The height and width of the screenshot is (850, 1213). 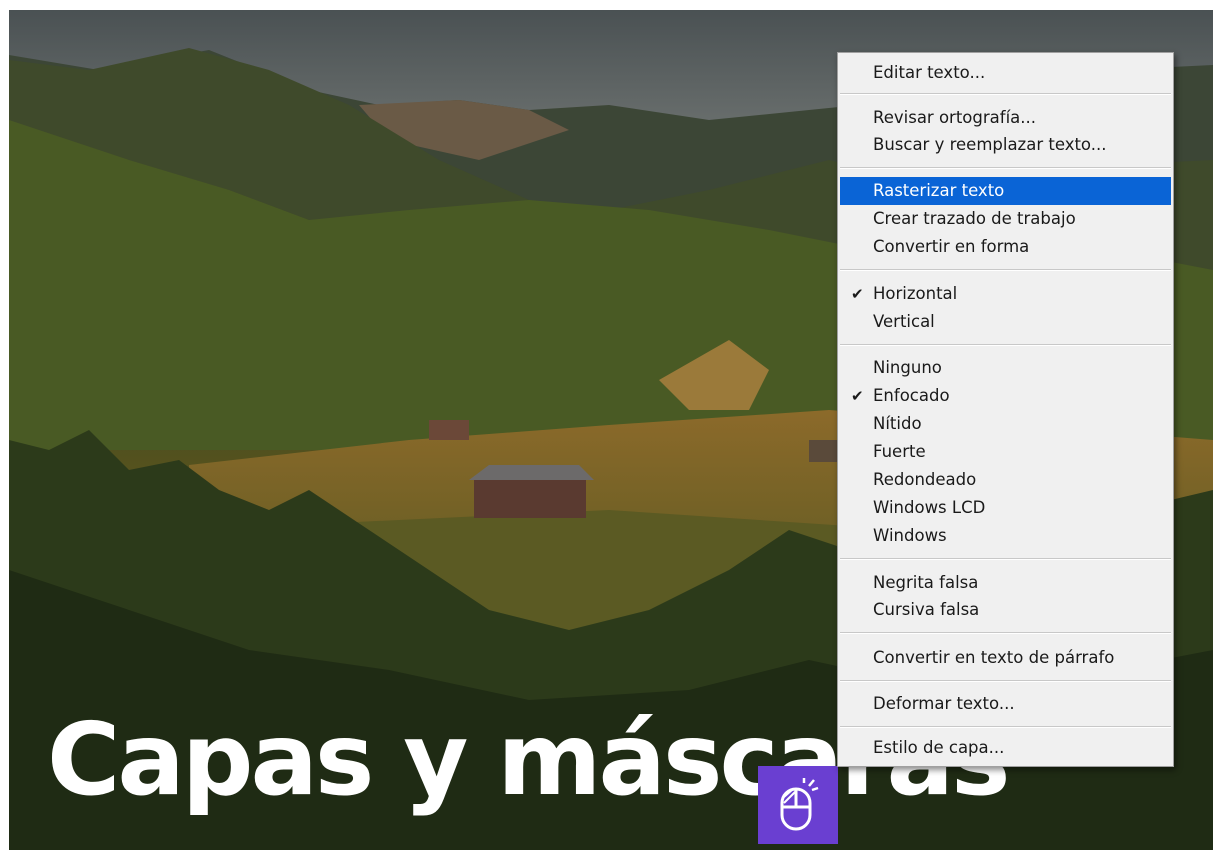 I want to click on menu-item-enfocado: ✔ Enfocado, so click(x=1005, y=396).